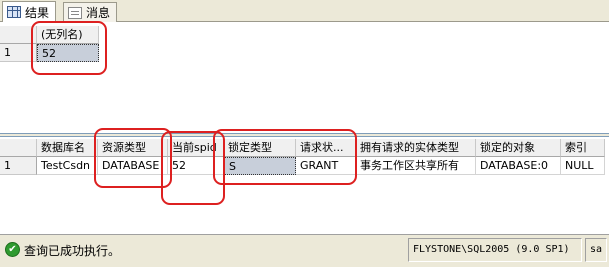  I want to click on table-cell: 事务工作区共享所有, so click(416, 166).